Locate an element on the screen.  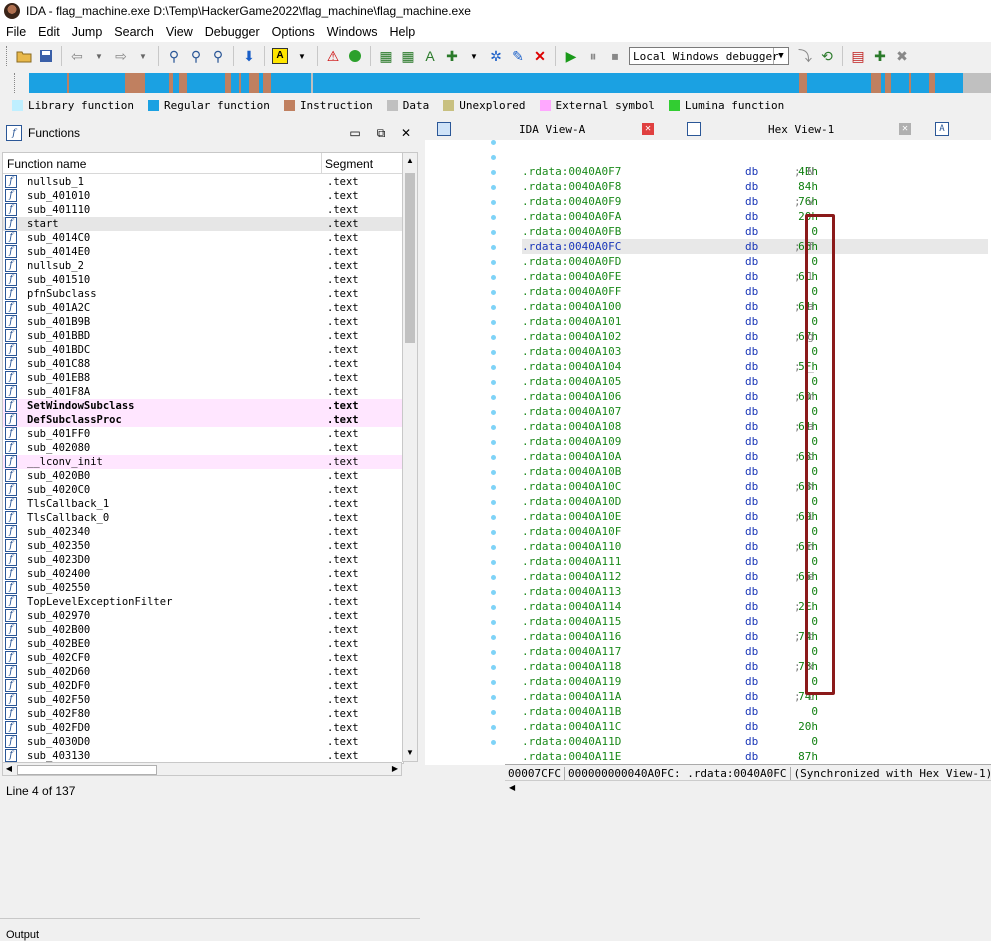
scroll-up-icon: ▲ is located at coordinates (410, 161).